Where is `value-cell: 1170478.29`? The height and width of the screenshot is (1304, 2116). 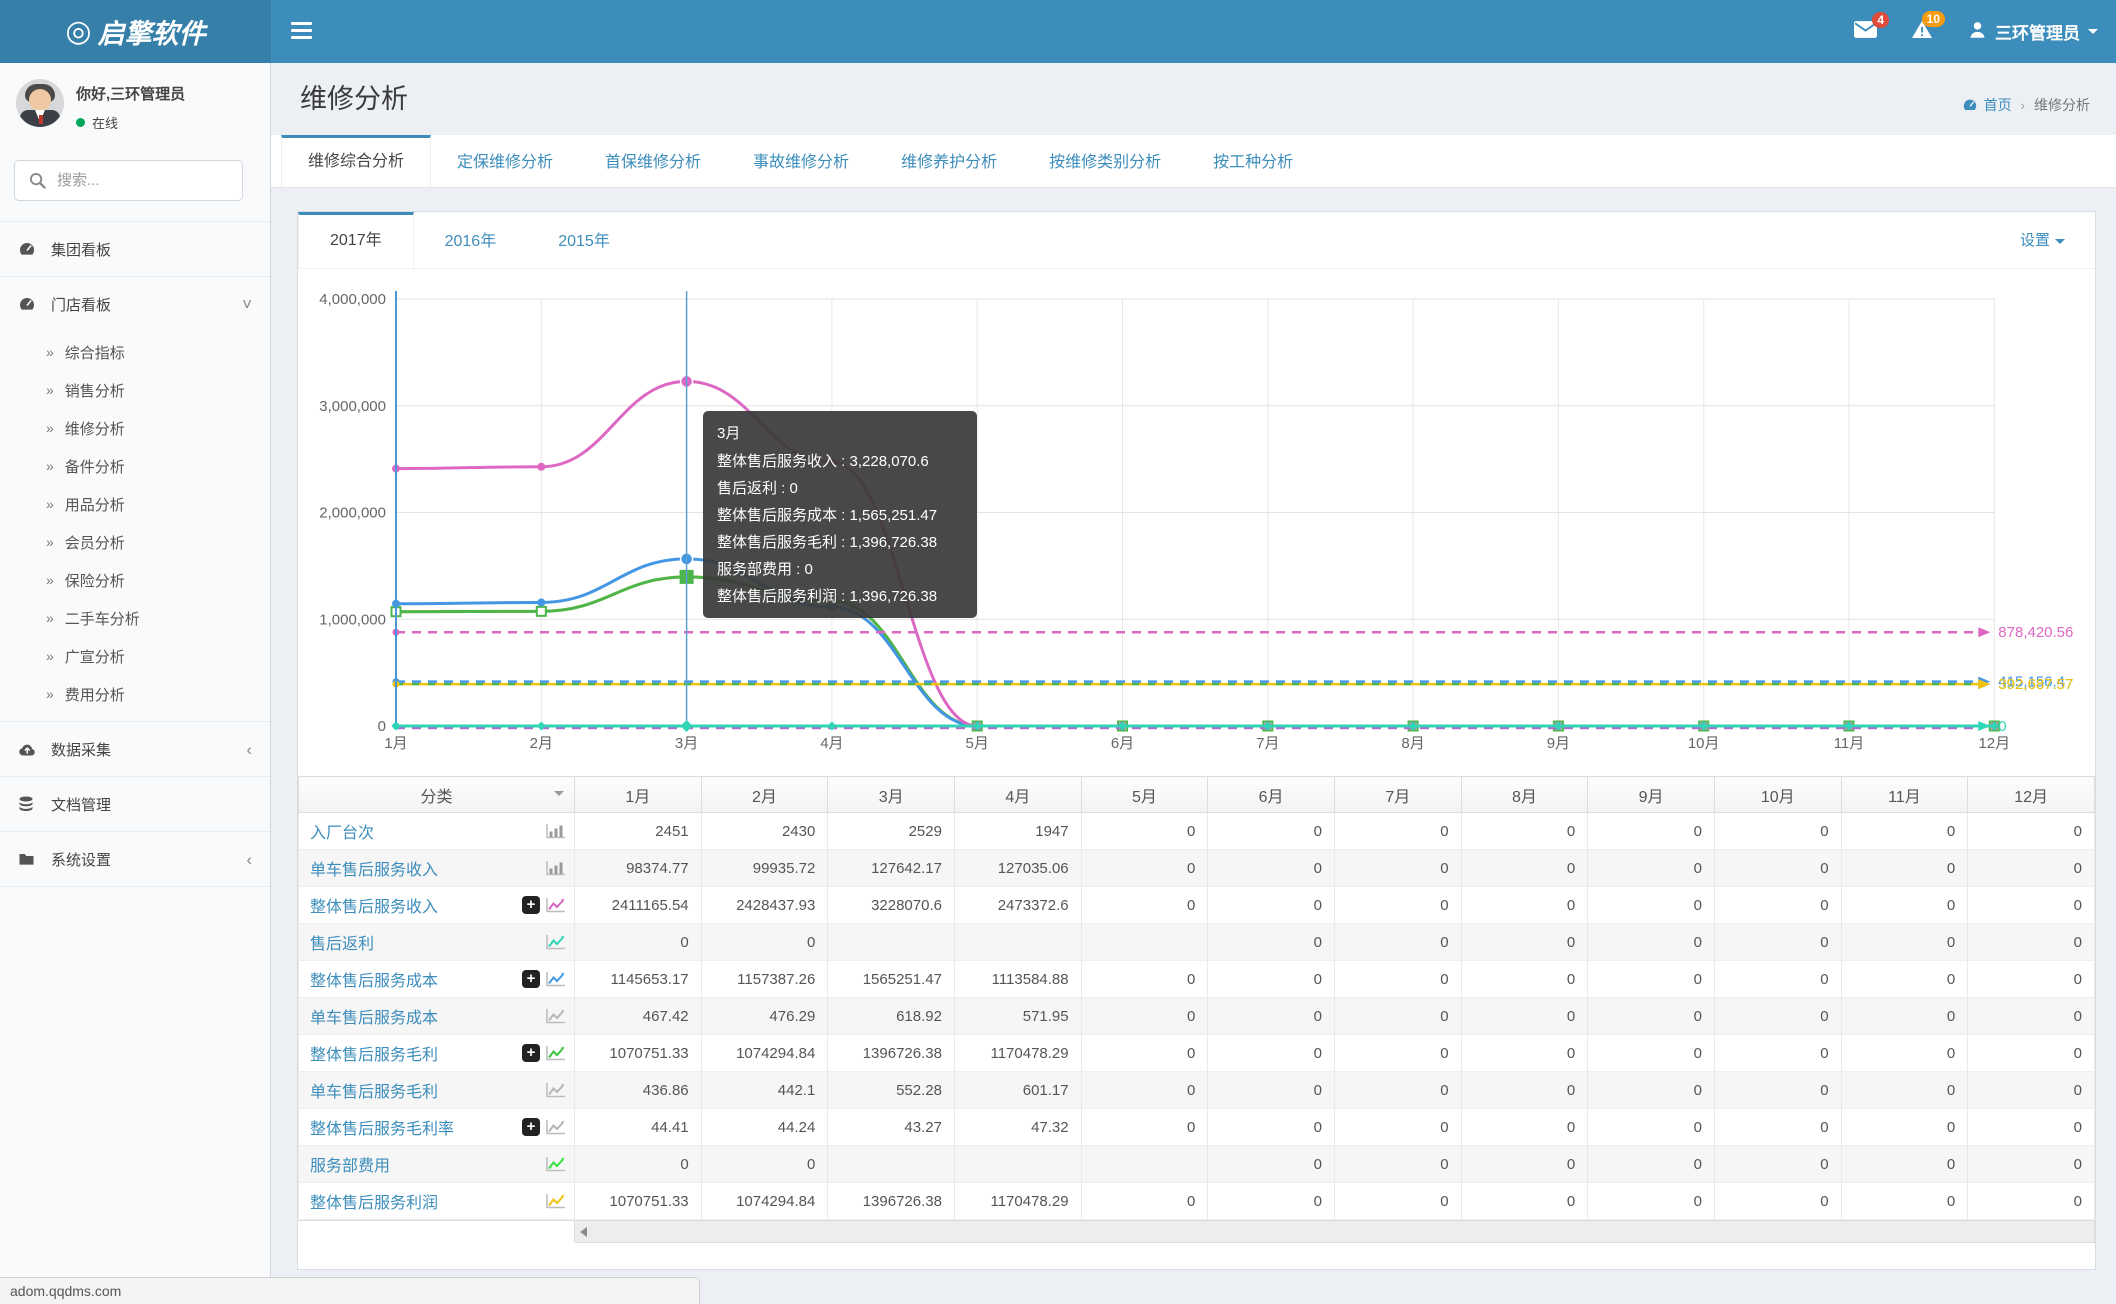 value-cell: 1170478.29 is located at coordinates (1018, 1201).